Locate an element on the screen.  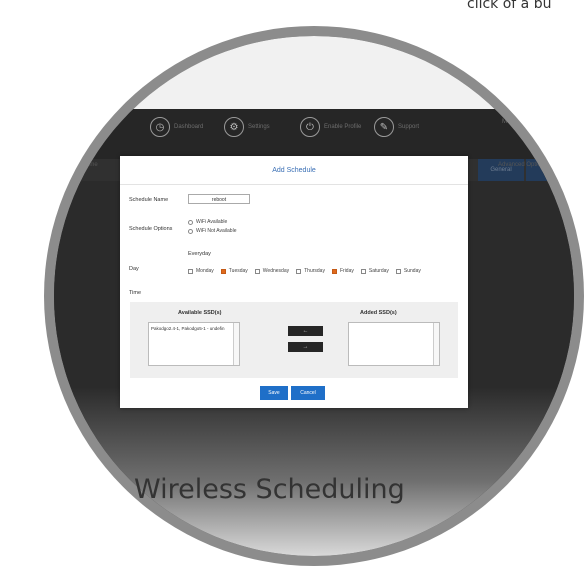
available-ssd-heading: Available SSD(s) is located at coordinates (200, 313).